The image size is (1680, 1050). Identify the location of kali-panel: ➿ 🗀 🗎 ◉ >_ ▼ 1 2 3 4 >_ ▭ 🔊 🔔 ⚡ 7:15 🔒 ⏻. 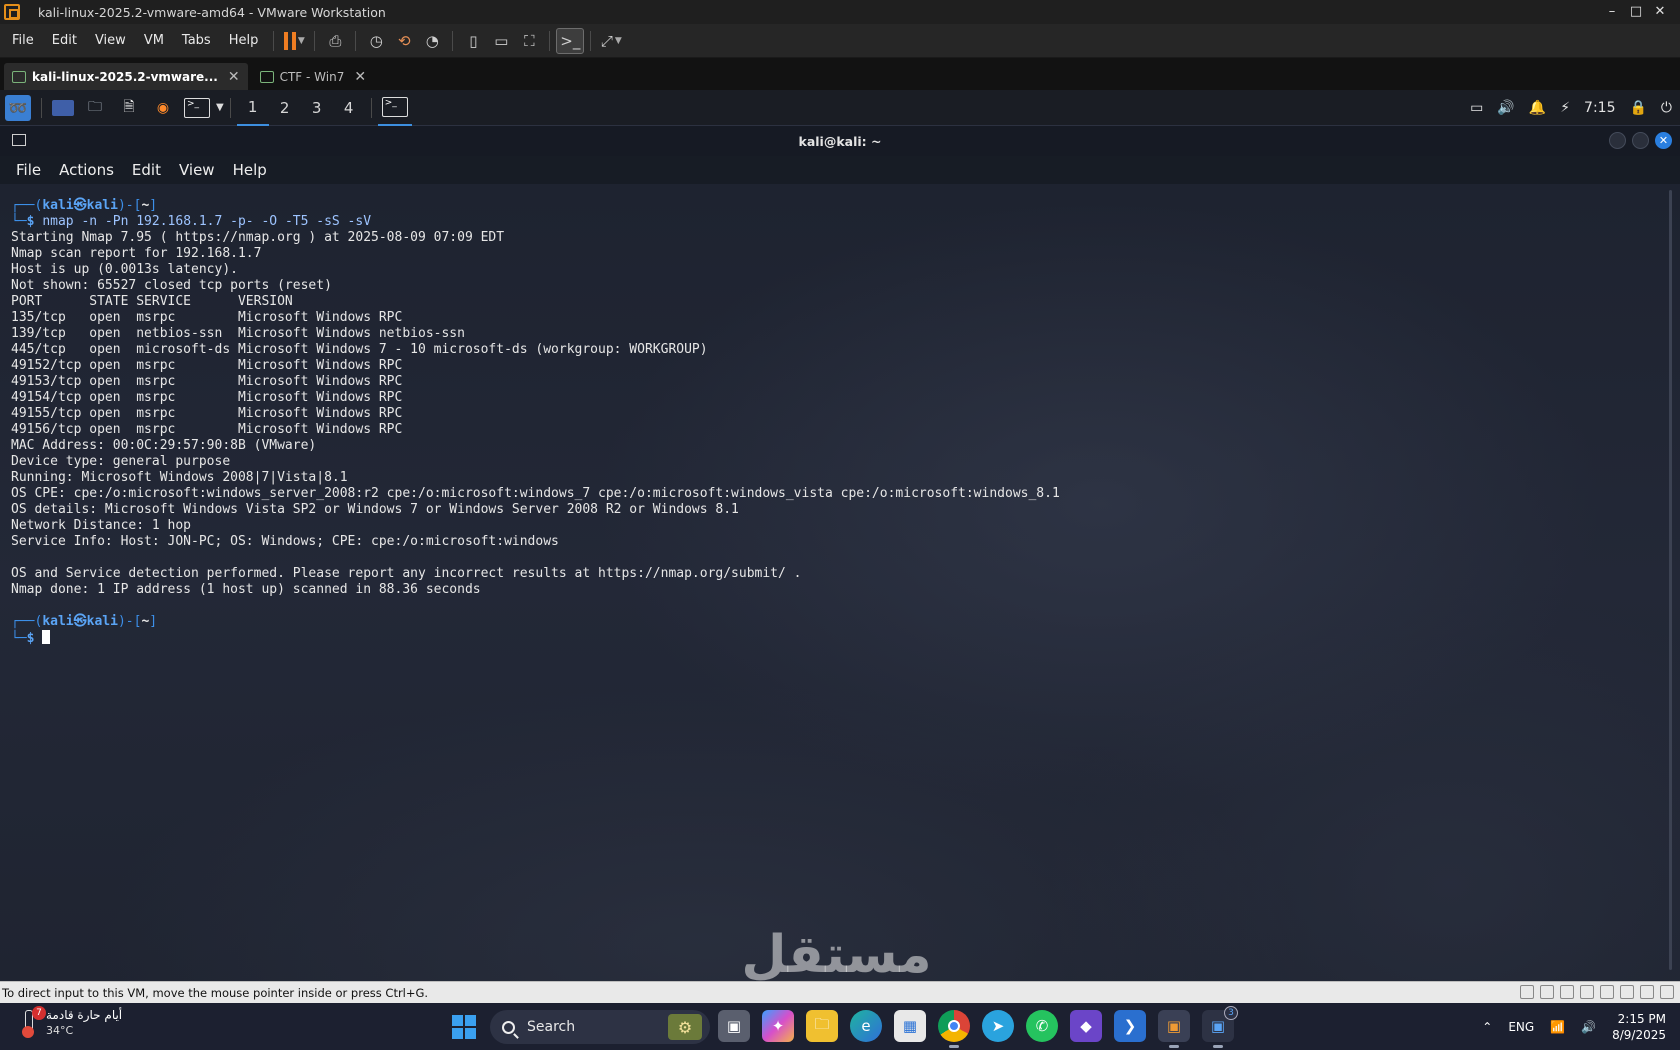
(840, 108).